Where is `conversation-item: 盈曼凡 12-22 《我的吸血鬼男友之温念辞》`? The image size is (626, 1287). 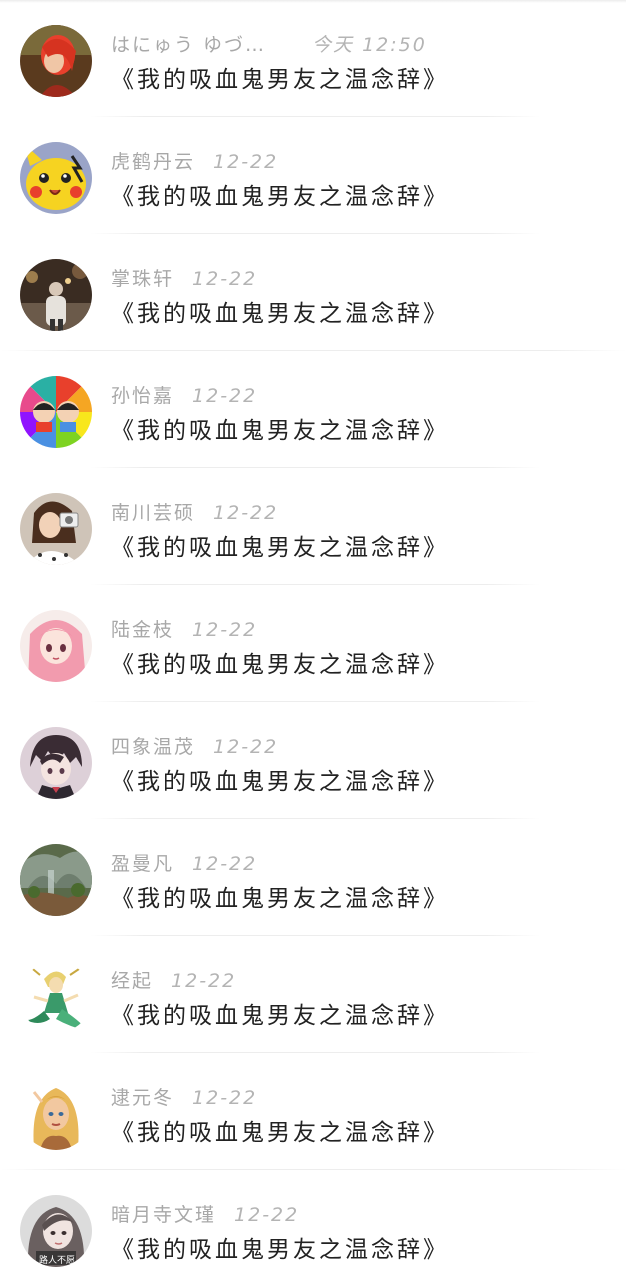 conversation-item: 盈曼凡 12-22 《我的吸血鬼男友之温念辞》 is located at coordinates (313, 877).